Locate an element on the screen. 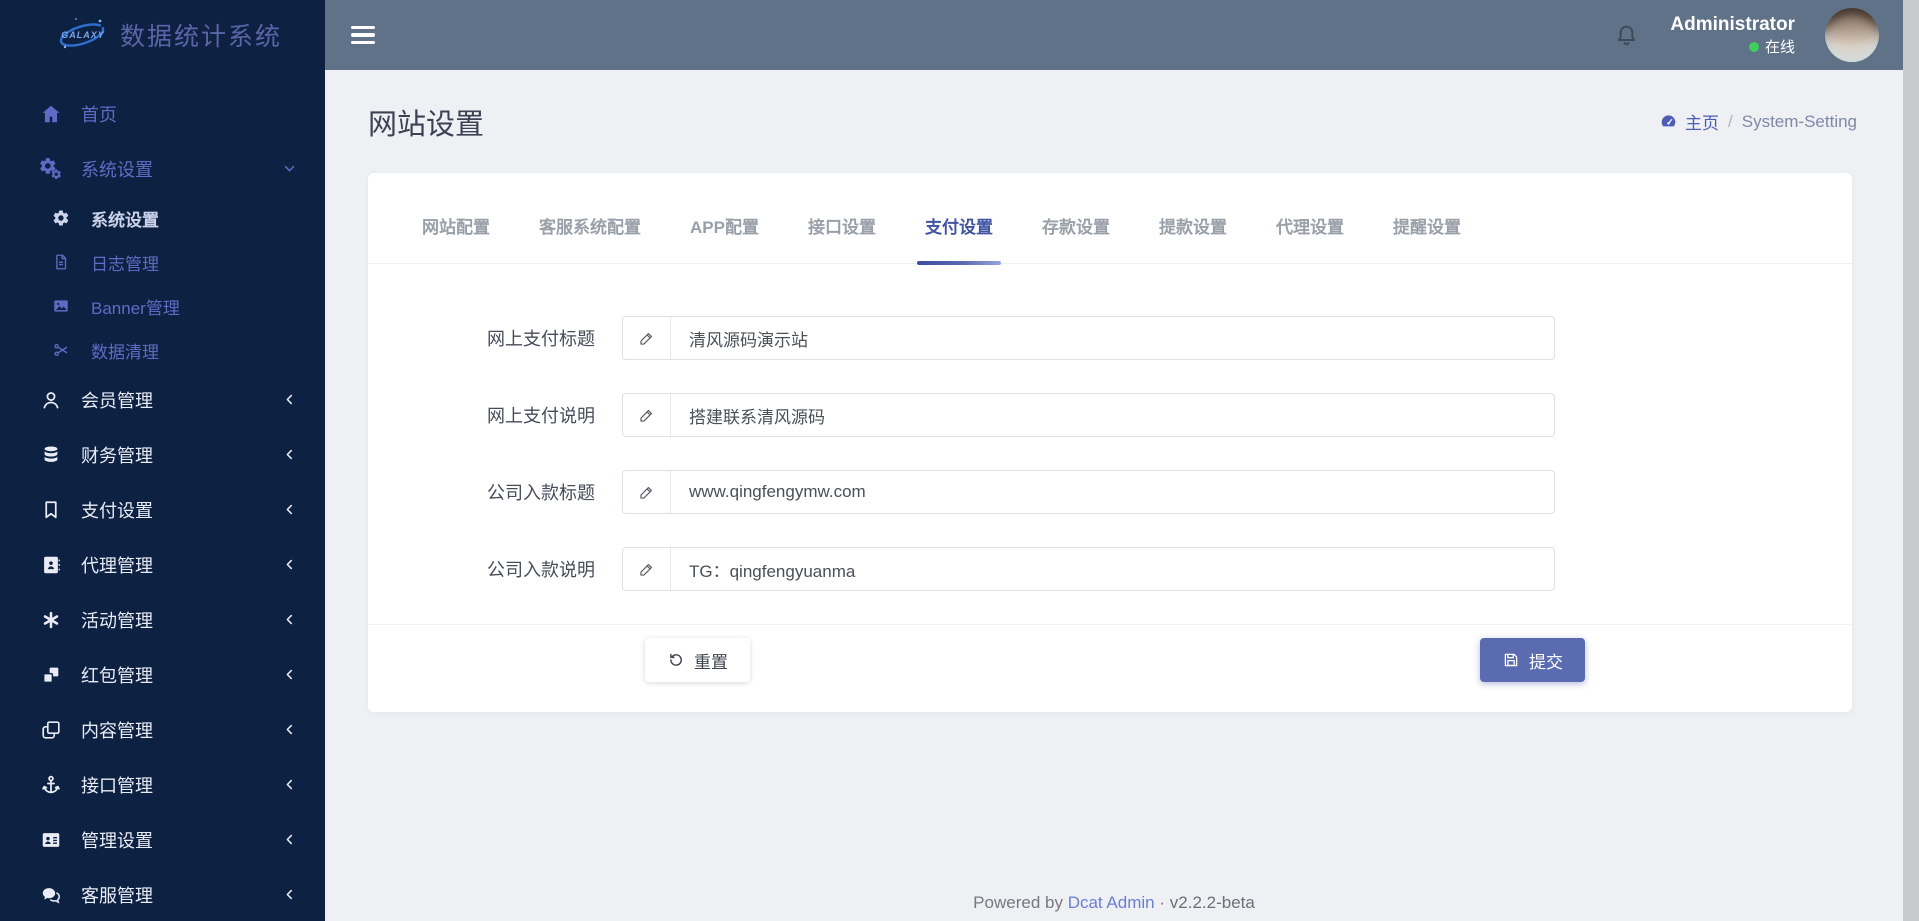 This screenshot has height=921, width=1919. scissors-icon is located at coordinates (61, 350).